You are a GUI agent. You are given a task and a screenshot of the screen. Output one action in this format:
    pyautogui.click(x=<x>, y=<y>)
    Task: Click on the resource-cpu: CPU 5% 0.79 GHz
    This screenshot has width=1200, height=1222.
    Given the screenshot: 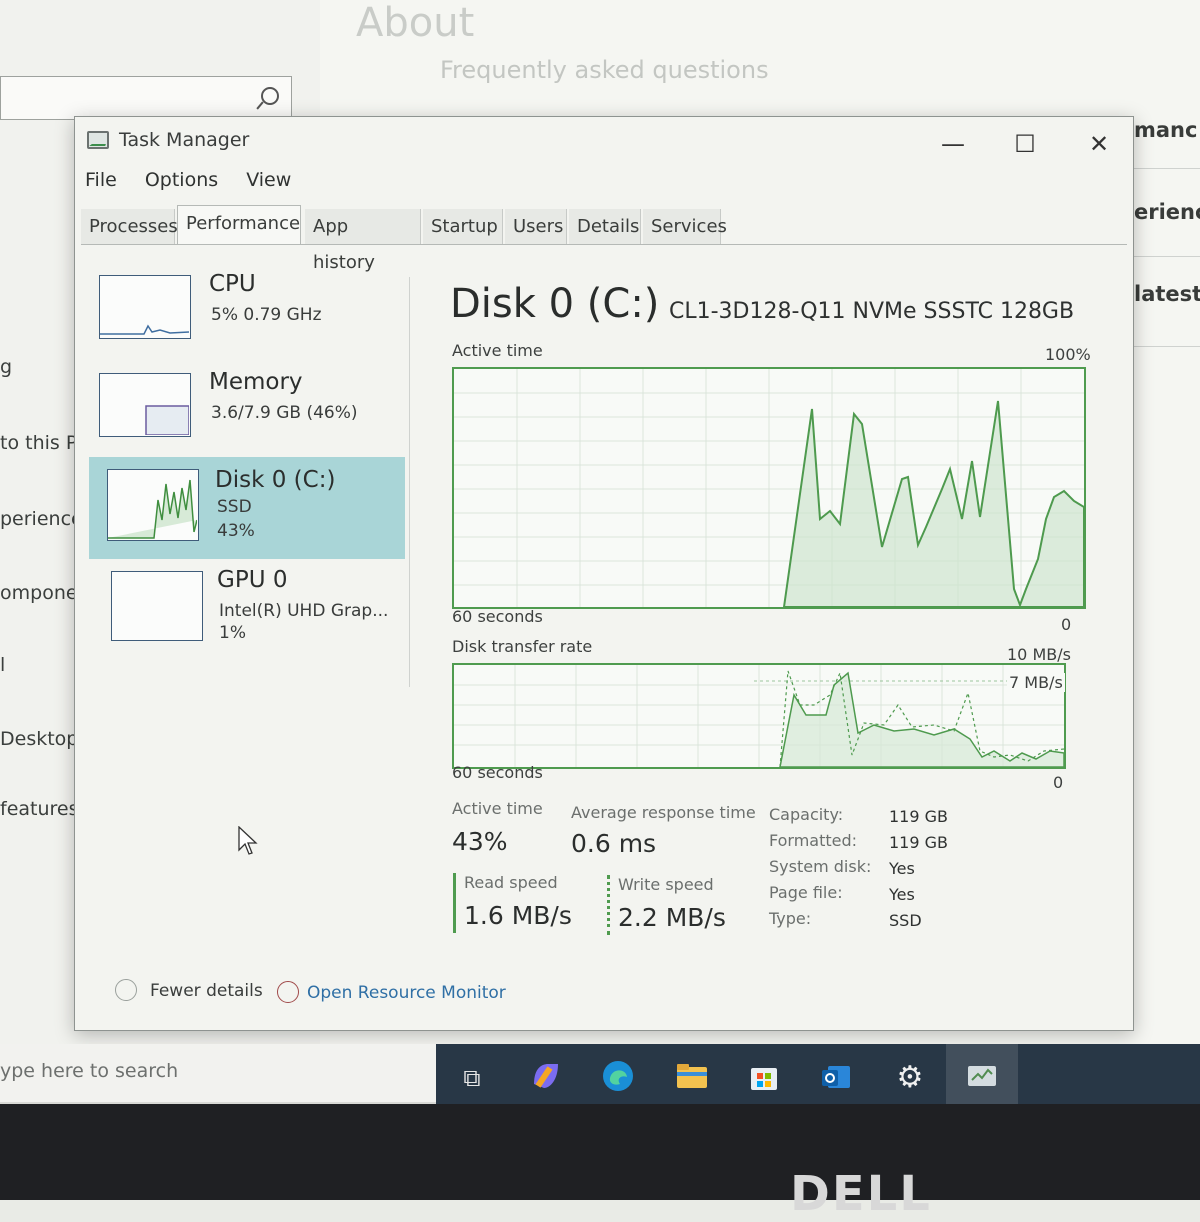 What is the action you would take?
    pyautogui.click(x=247, y=315)
    